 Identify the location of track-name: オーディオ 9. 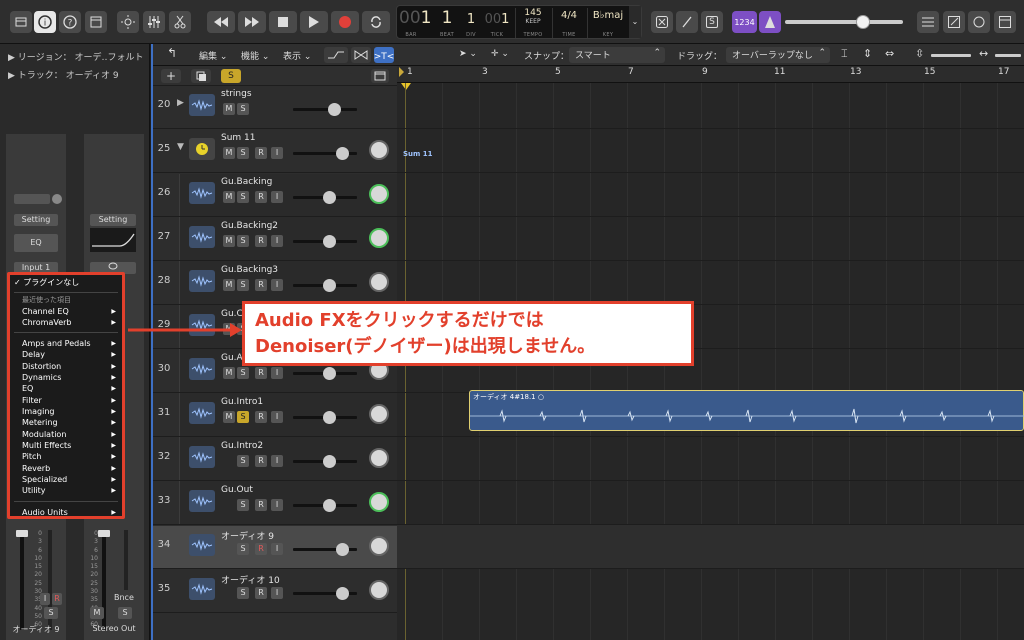
(247, 535).